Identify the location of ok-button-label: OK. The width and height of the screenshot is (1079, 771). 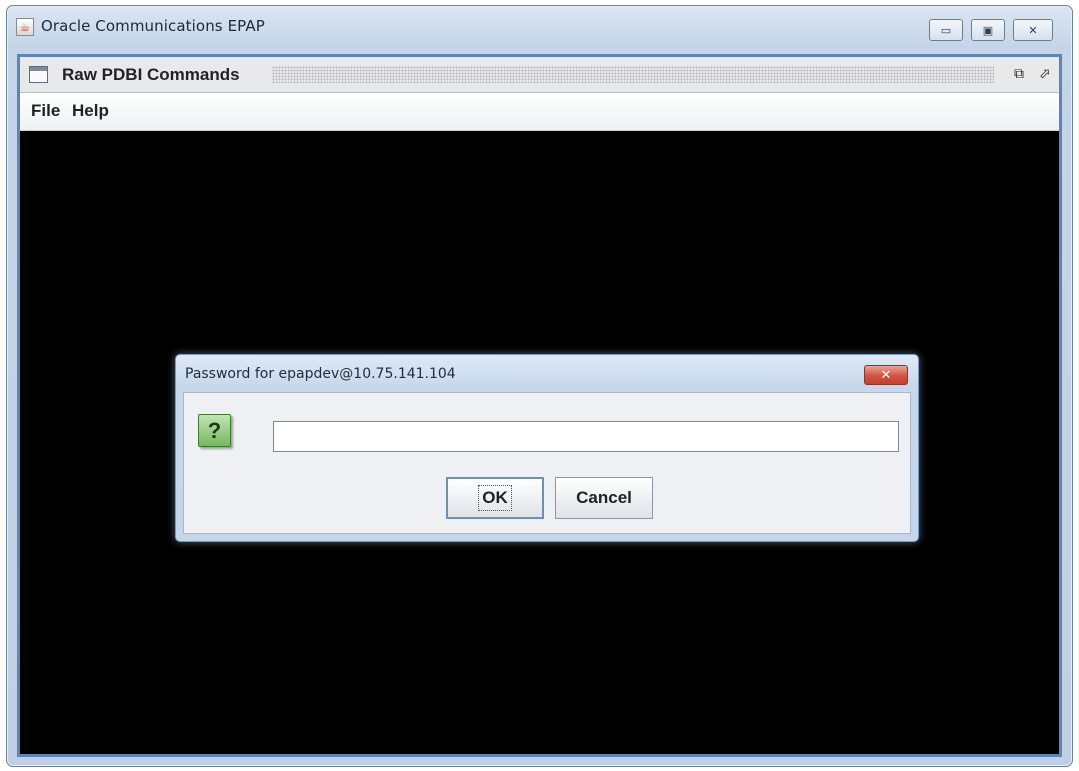
(495, 498).